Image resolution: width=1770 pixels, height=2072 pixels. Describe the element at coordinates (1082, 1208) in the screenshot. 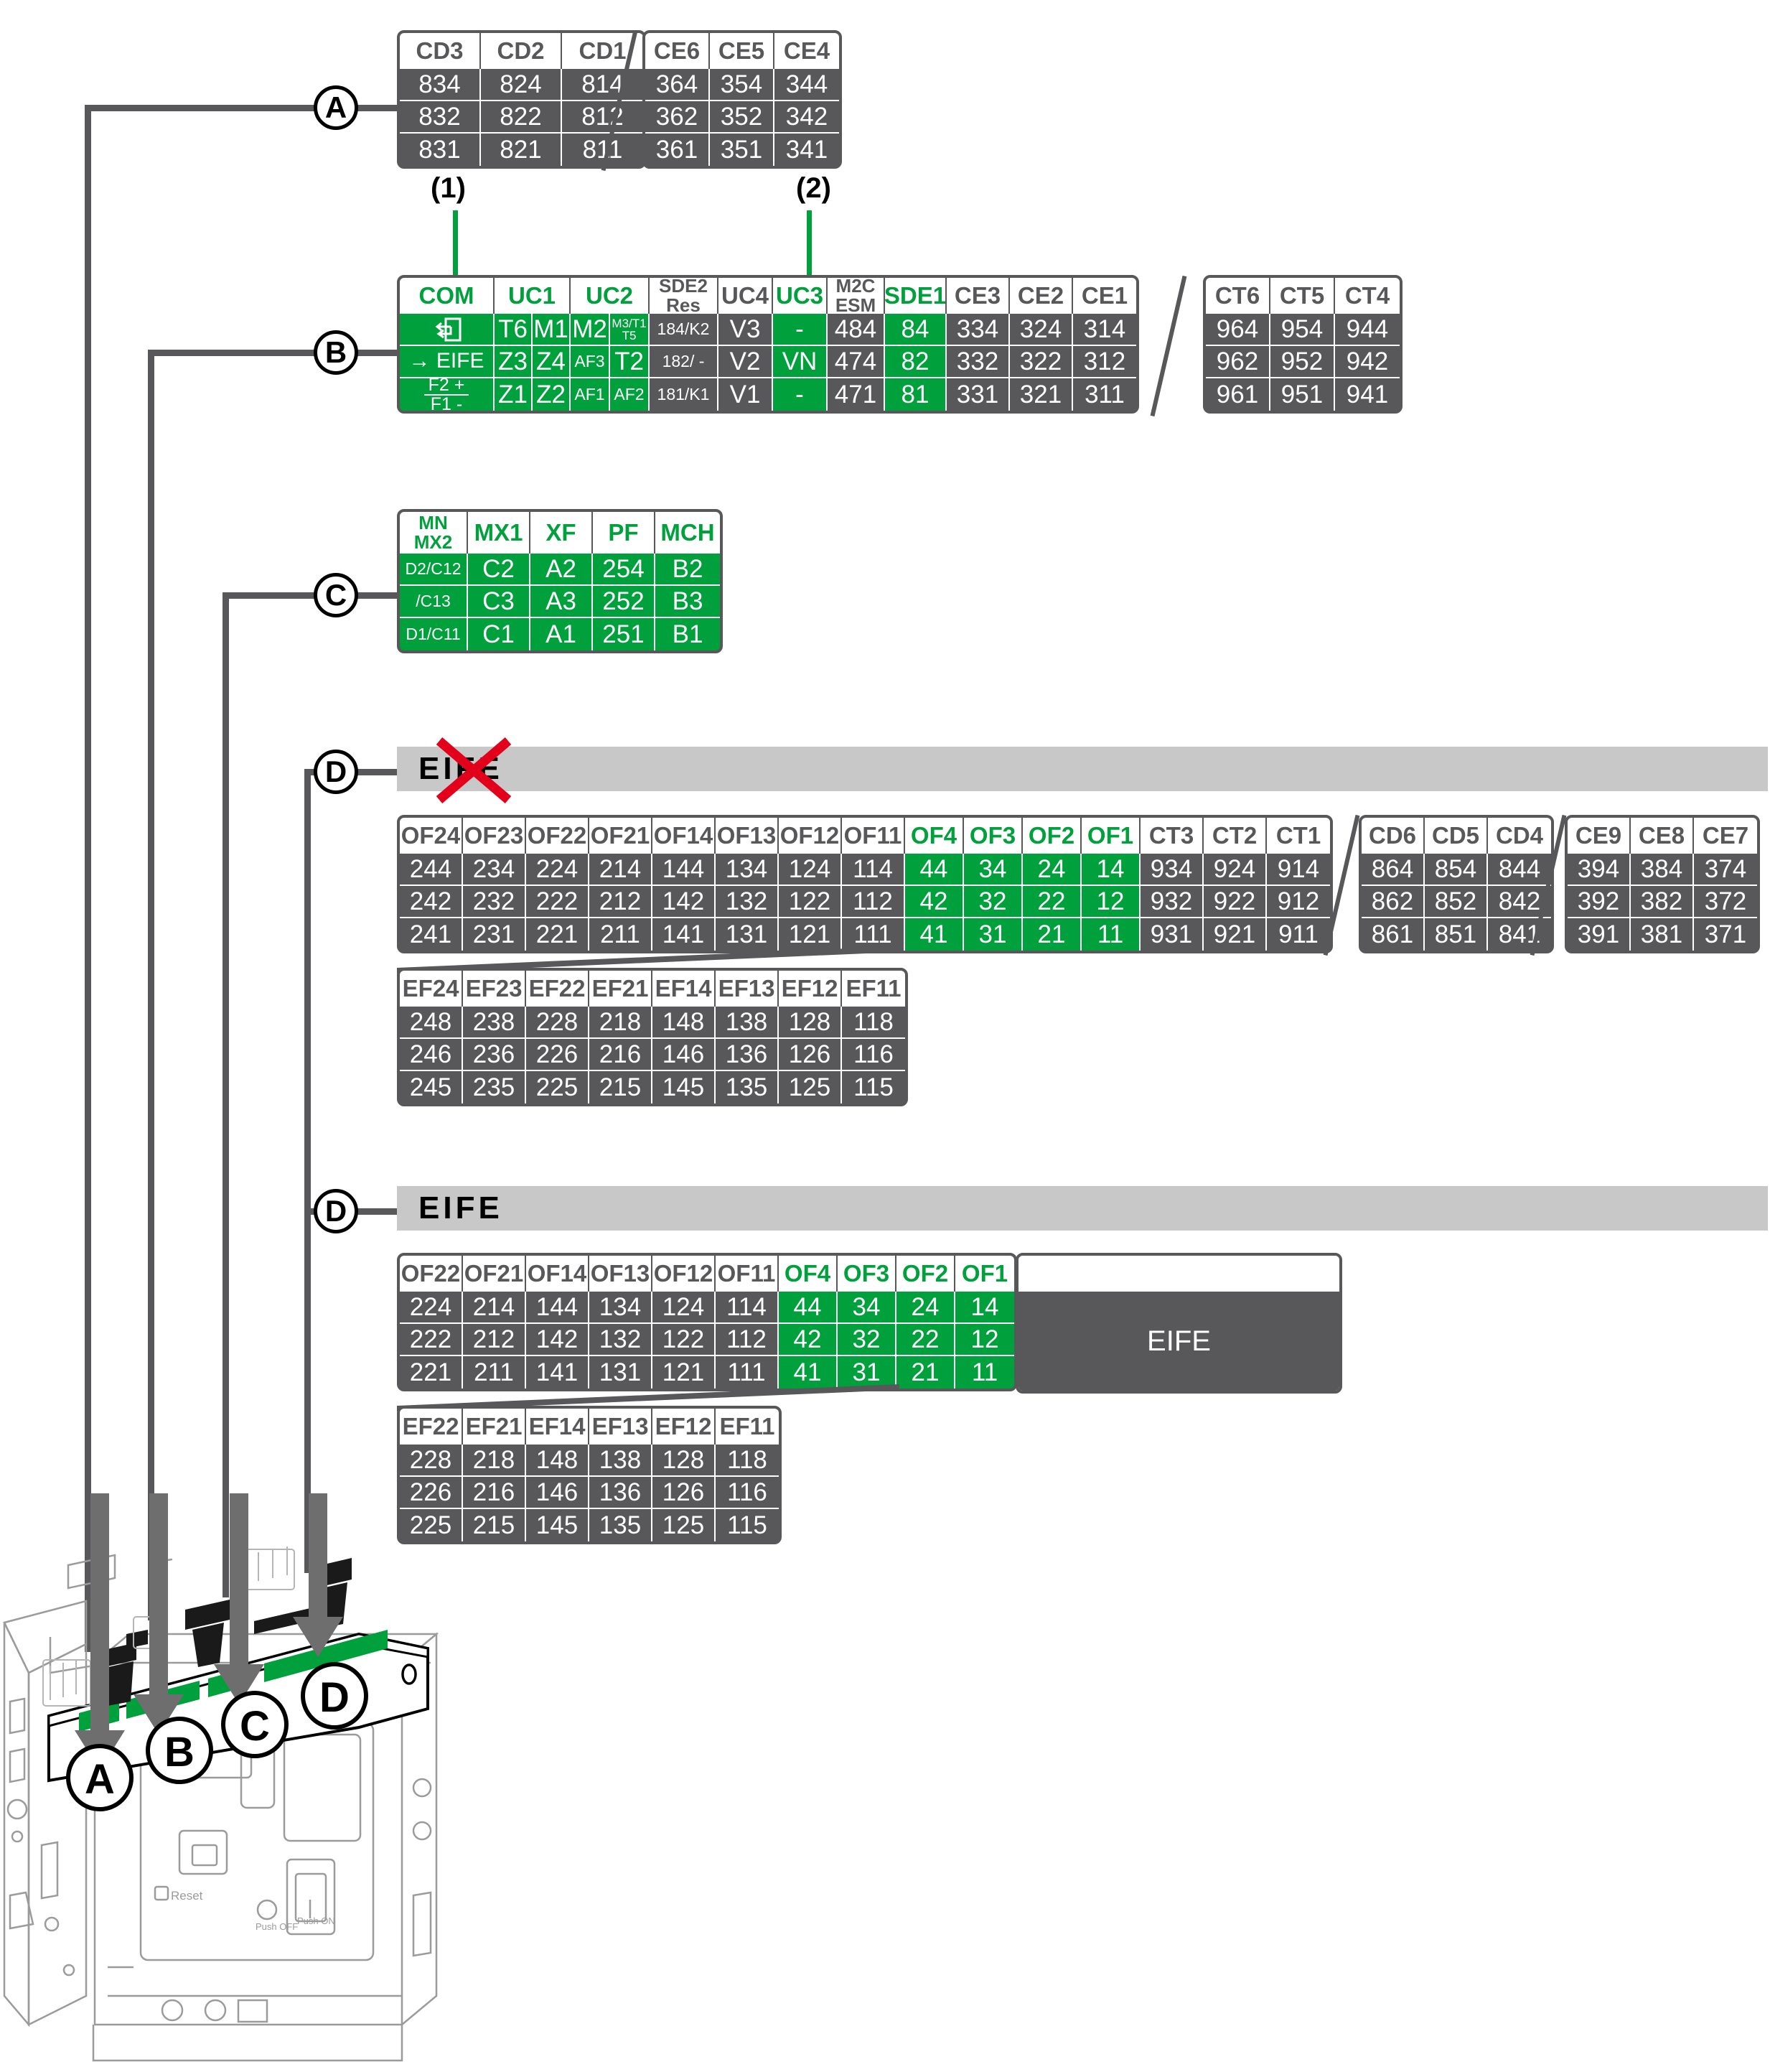

I see `section-bar-d2: EIFE` at that location.